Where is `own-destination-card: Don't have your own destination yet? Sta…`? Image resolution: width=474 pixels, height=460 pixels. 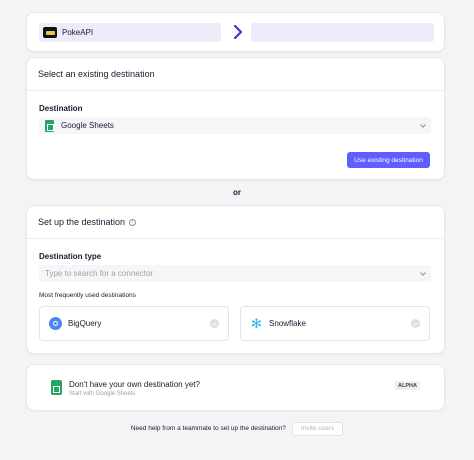
own-destination-card: Don't have your own destination yet? Sta… is located at coordinates (235, 387).